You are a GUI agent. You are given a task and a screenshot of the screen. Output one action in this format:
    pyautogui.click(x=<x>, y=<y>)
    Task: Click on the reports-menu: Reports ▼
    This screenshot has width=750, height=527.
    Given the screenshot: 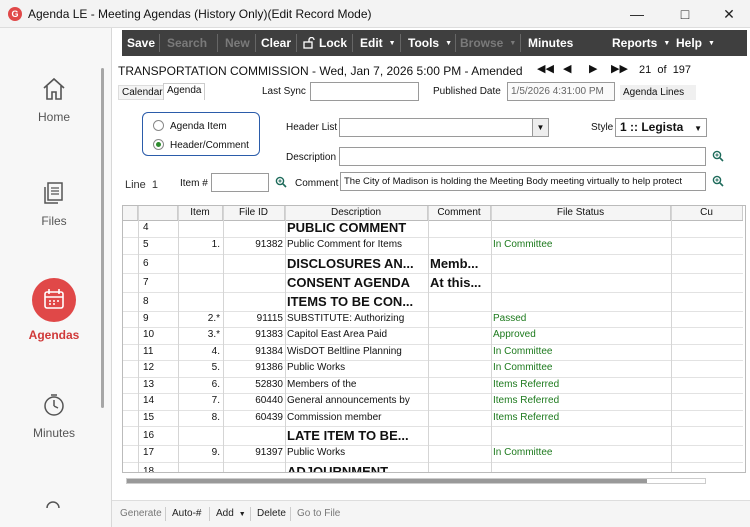 What is the action you would take?
    pyautogui.click(x=641, y=43)
    